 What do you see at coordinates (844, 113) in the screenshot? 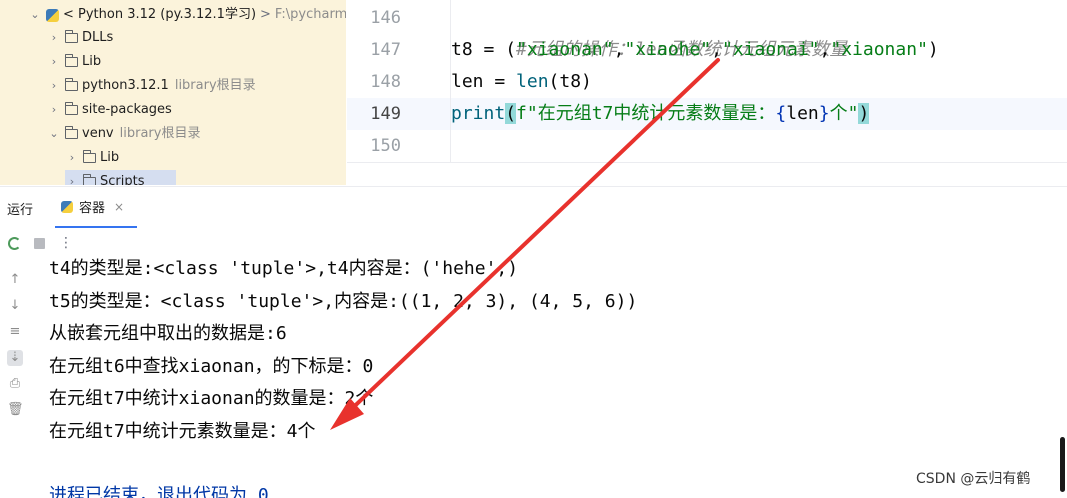
I see `code-fstring: 个"` at bounding box center [844, 113].